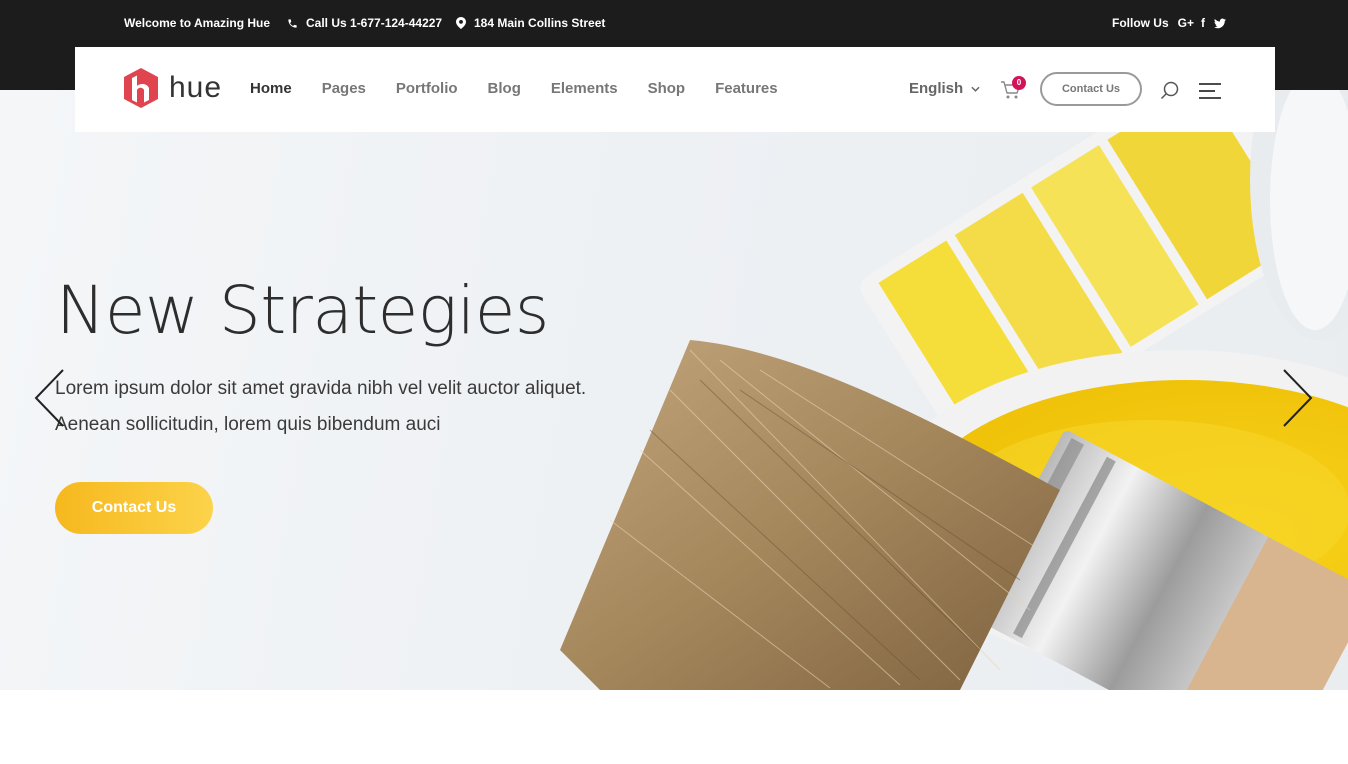  Describe the element at coordinates (1170, 91) in the screenshot. I see `search-icon` at that location.